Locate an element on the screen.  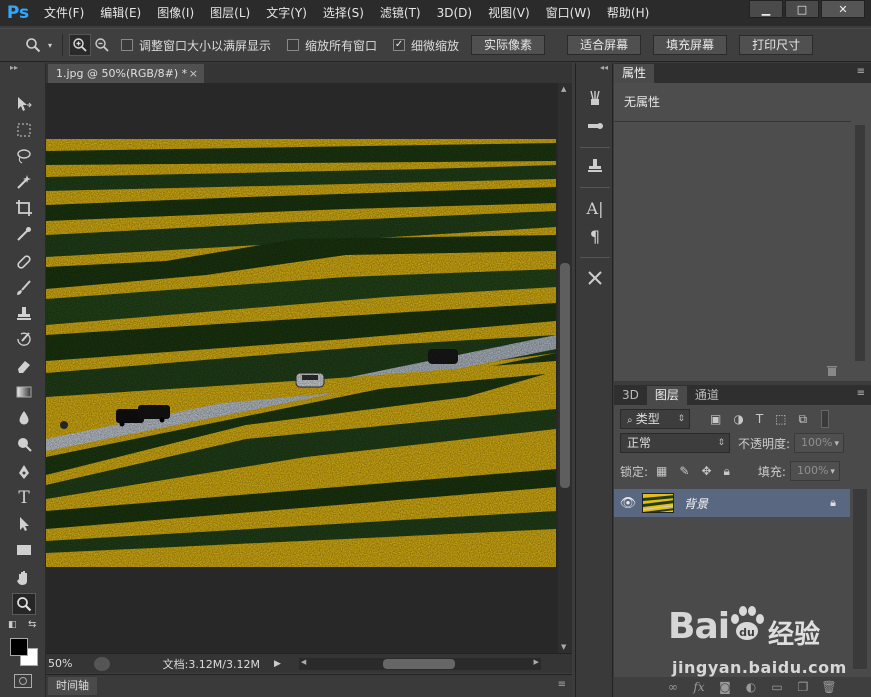
history-brush-tool-icon is located at coordinates (24, 340).